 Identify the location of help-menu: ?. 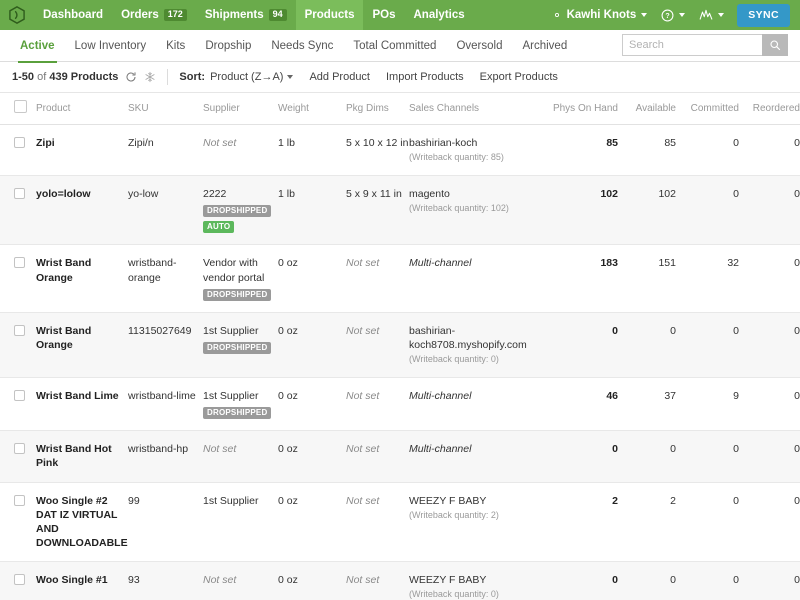
(673, 15).